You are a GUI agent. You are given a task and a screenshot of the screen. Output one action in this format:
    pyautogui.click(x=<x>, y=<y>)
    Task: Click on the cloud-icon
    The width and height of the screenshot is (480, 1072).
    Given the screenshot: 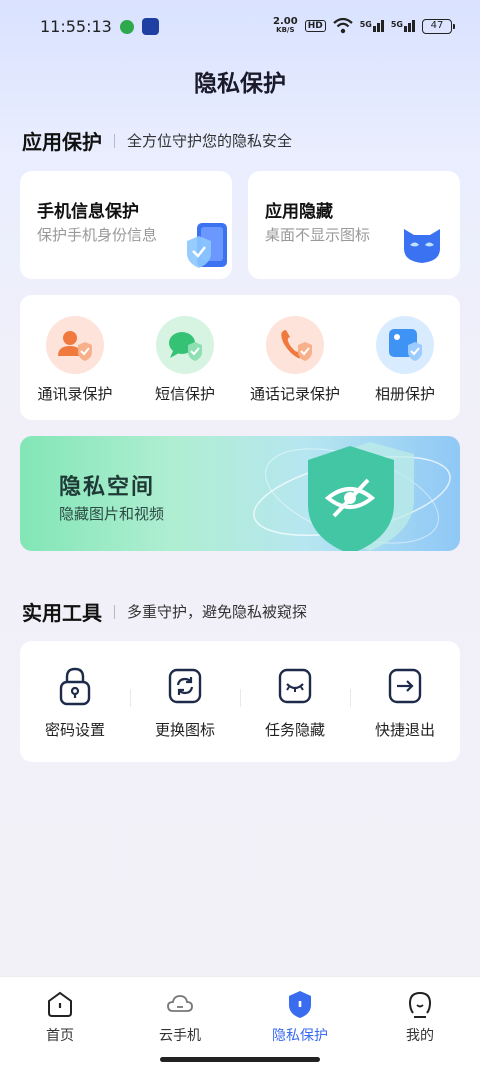 What is the action you would take?
    pyautogui.click(x=180, y=1003)
    